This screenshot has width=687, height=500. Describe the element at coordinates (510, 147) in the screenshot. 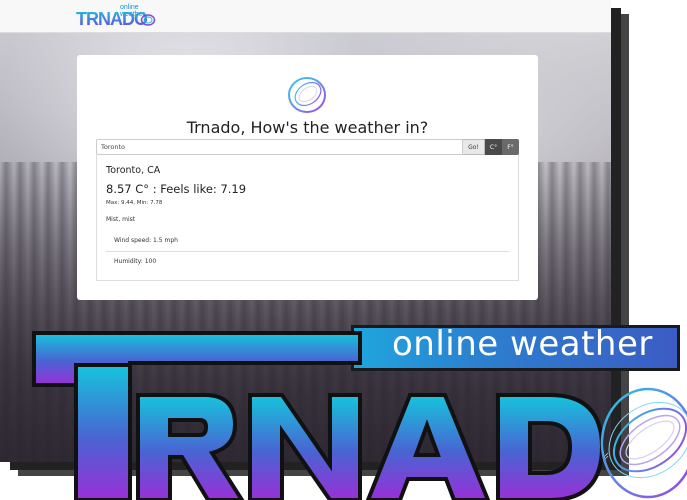

I see `fahrenheit-button: F°` at that location.